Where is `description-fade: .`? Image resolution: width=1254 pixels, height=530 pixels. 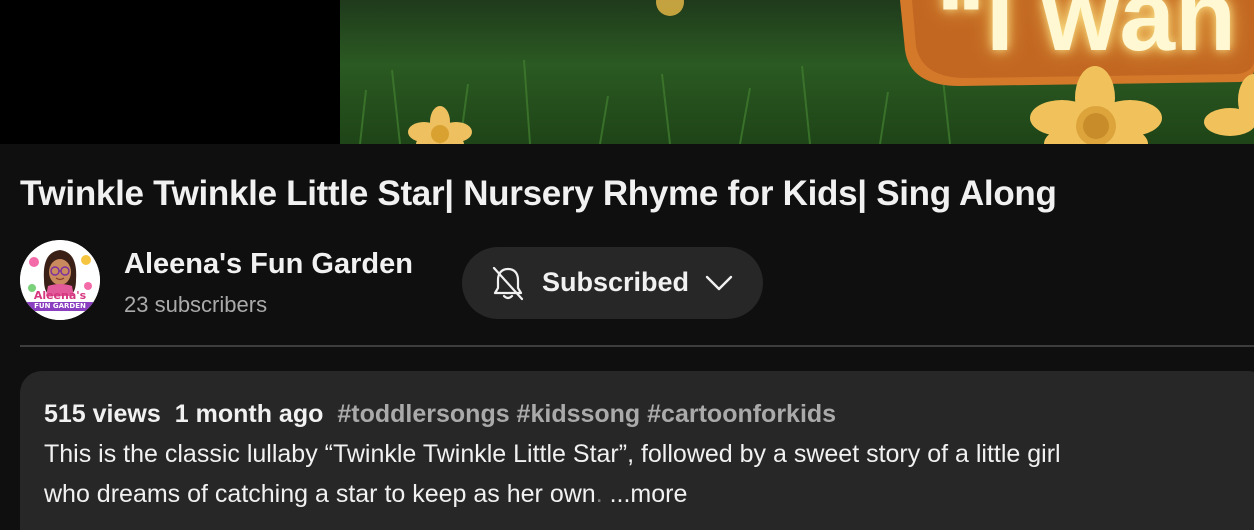 description-fade: . is located at coordinates (599, 494).